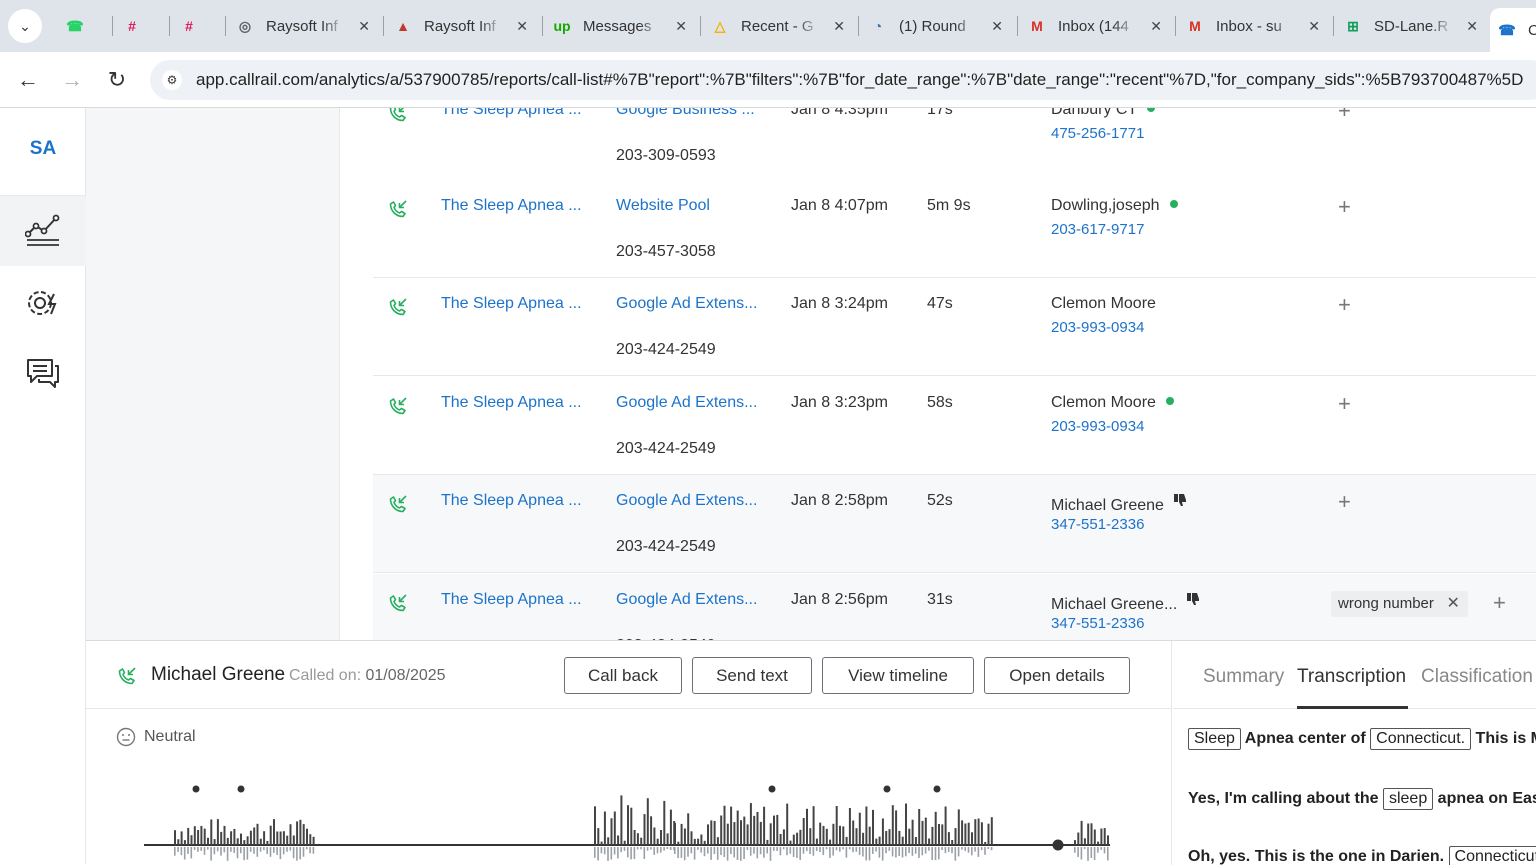  What do you see at coordinates (303, 26) in the screenshot?
I see `browser-tab: ◎ Raysoft Inf ✕` at bounding box center [303, 26].